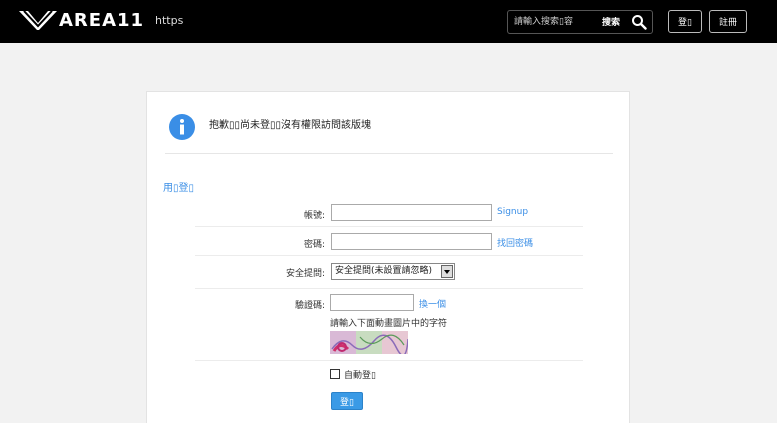 This screenshot has width=777, height=423. I want to click on username-input, so click(411, 212).